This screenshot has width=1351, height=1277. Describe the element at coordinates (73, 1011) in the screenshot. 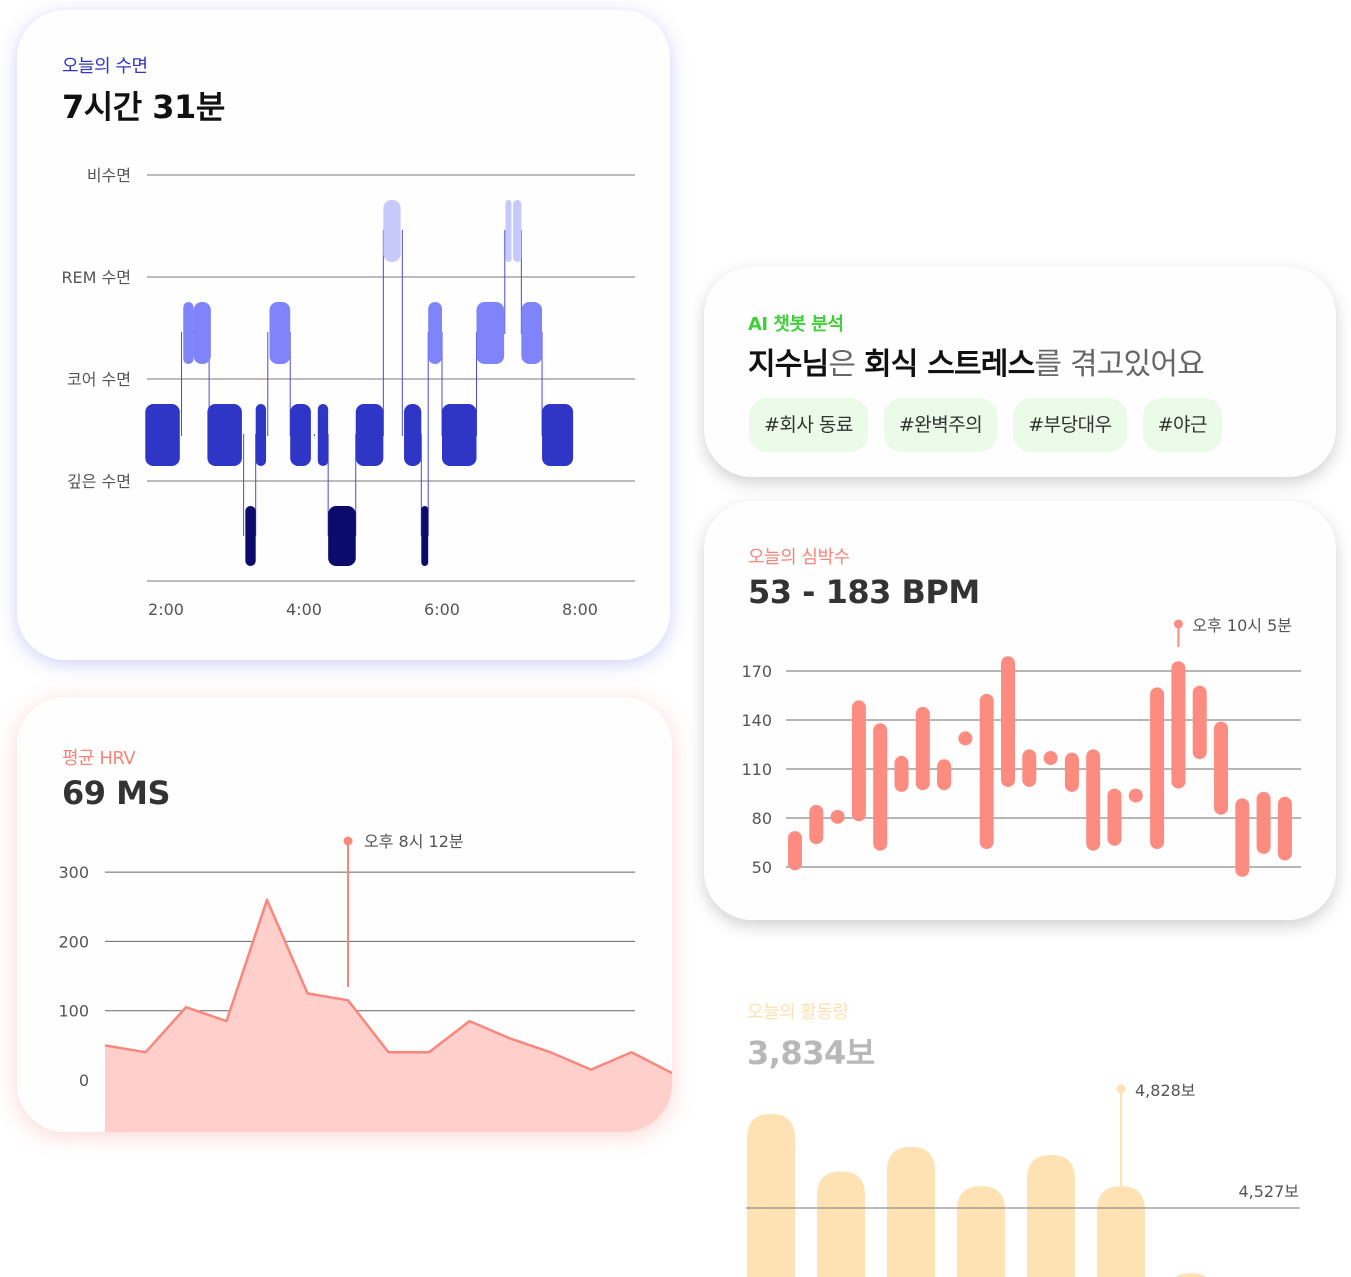

I see `y-tick-label: 100` at that location.